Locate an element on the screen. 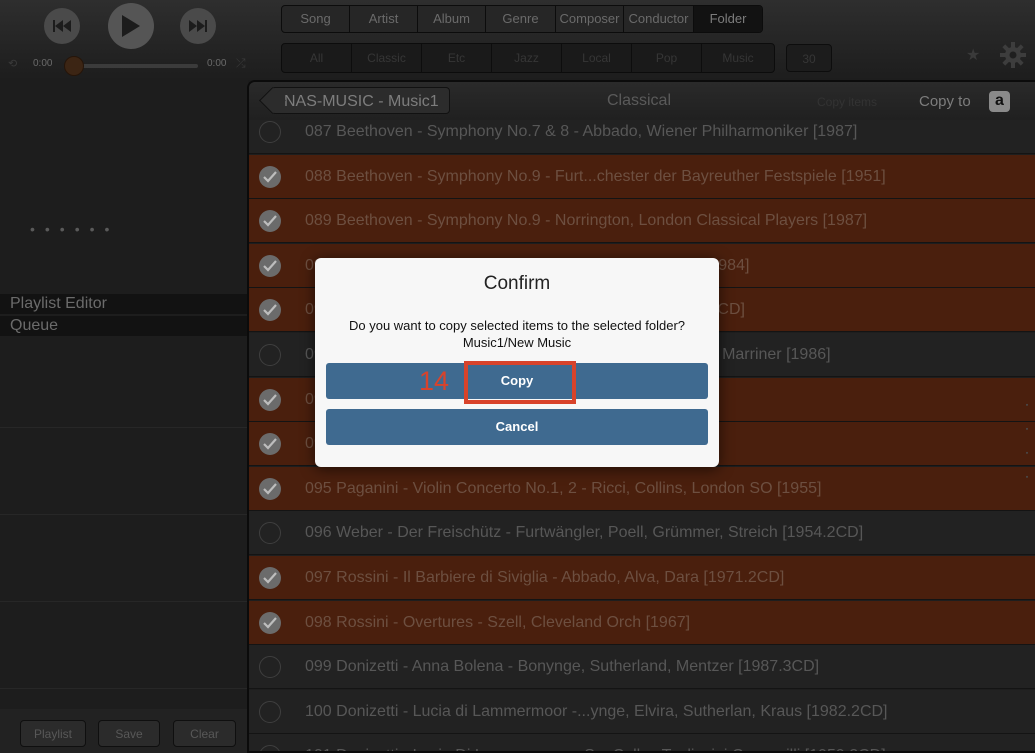  tab-album: Album is located at coordinates (452, 19).